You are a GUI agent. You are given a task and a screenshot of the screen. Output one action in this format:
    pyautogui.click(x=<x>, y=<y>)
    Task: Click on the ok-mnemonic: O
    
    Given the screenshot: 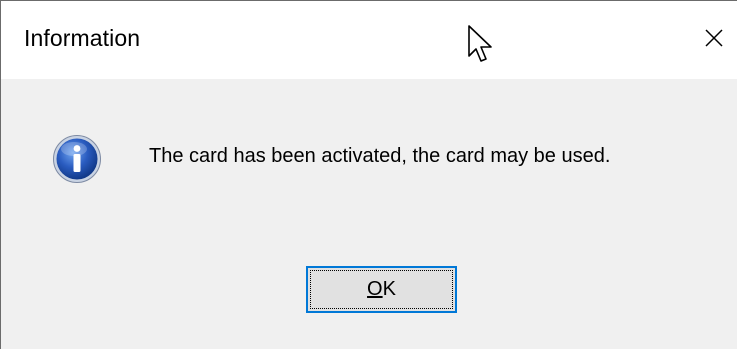 What is the action you would take?
    pyautogui.click(x=375, y=289)
    